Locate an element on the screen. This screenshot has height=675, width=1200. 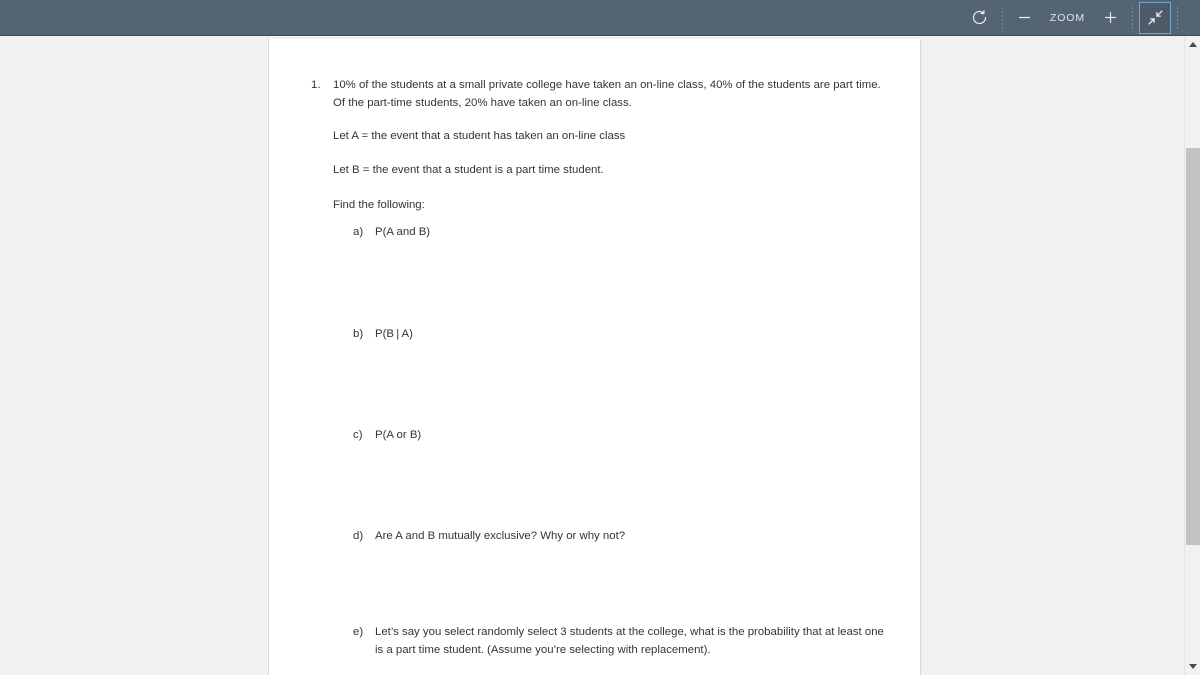
zoom-out-button is located at coordinates (1025, 18).